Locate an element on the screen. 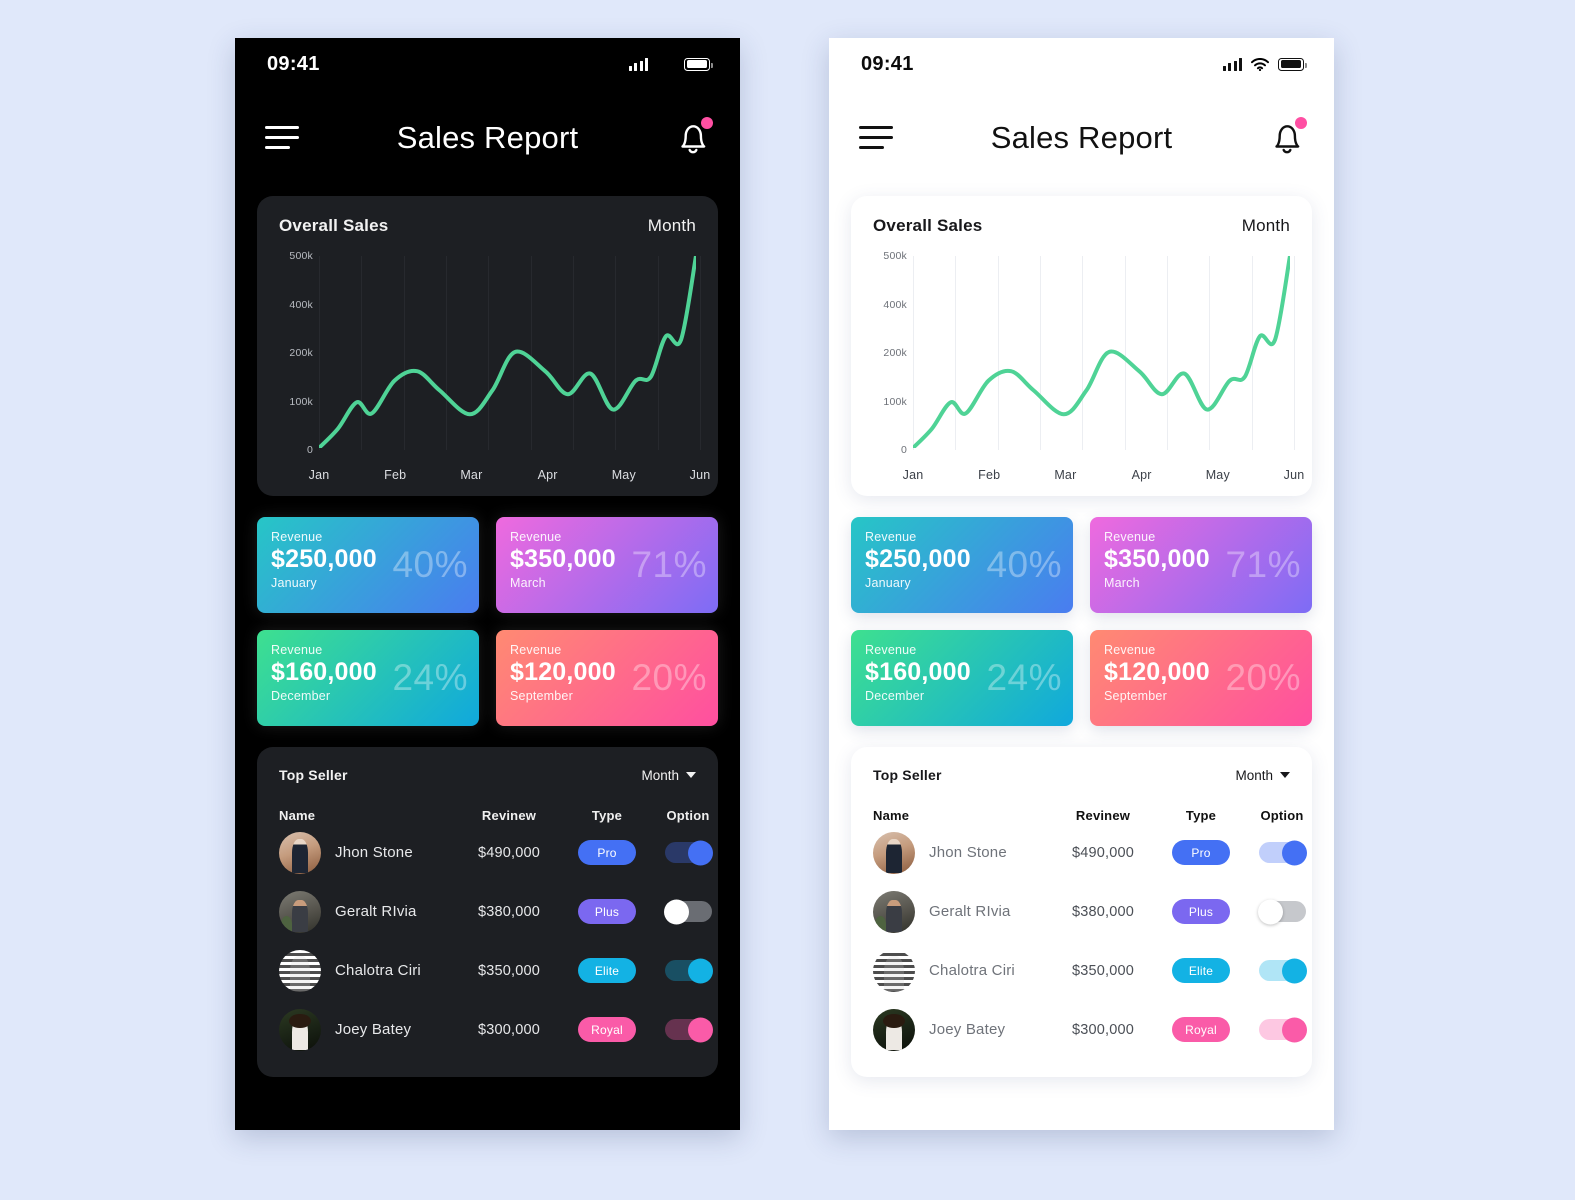 This screenshot has height=1200, width=1575. revenue-card-percent: 40% is located at coordinates (430, 564).